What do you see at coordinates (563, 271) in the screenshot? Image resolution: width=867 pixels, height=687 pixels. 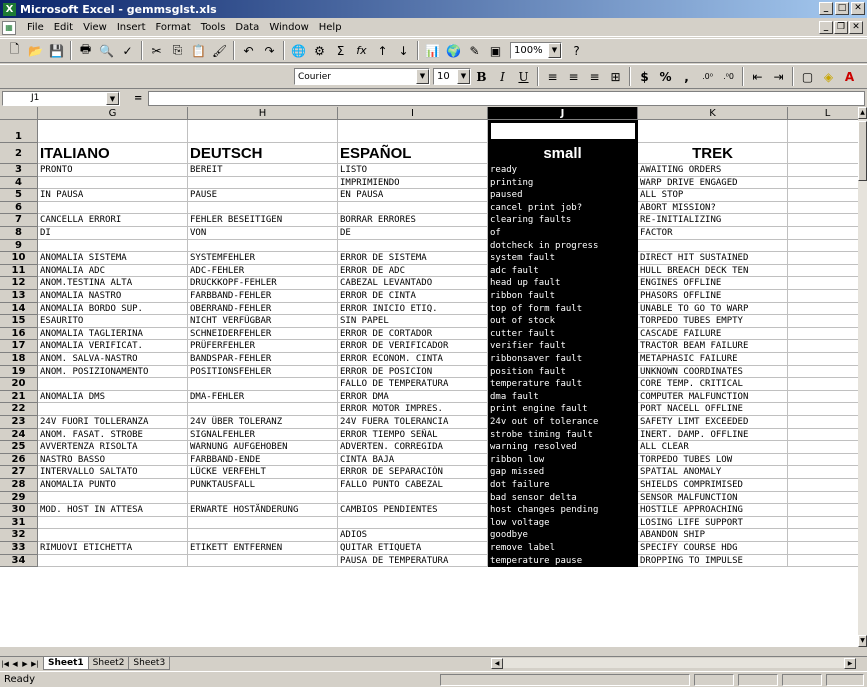 I see `table-cell: adc fault` at bounding box center [563, 271].